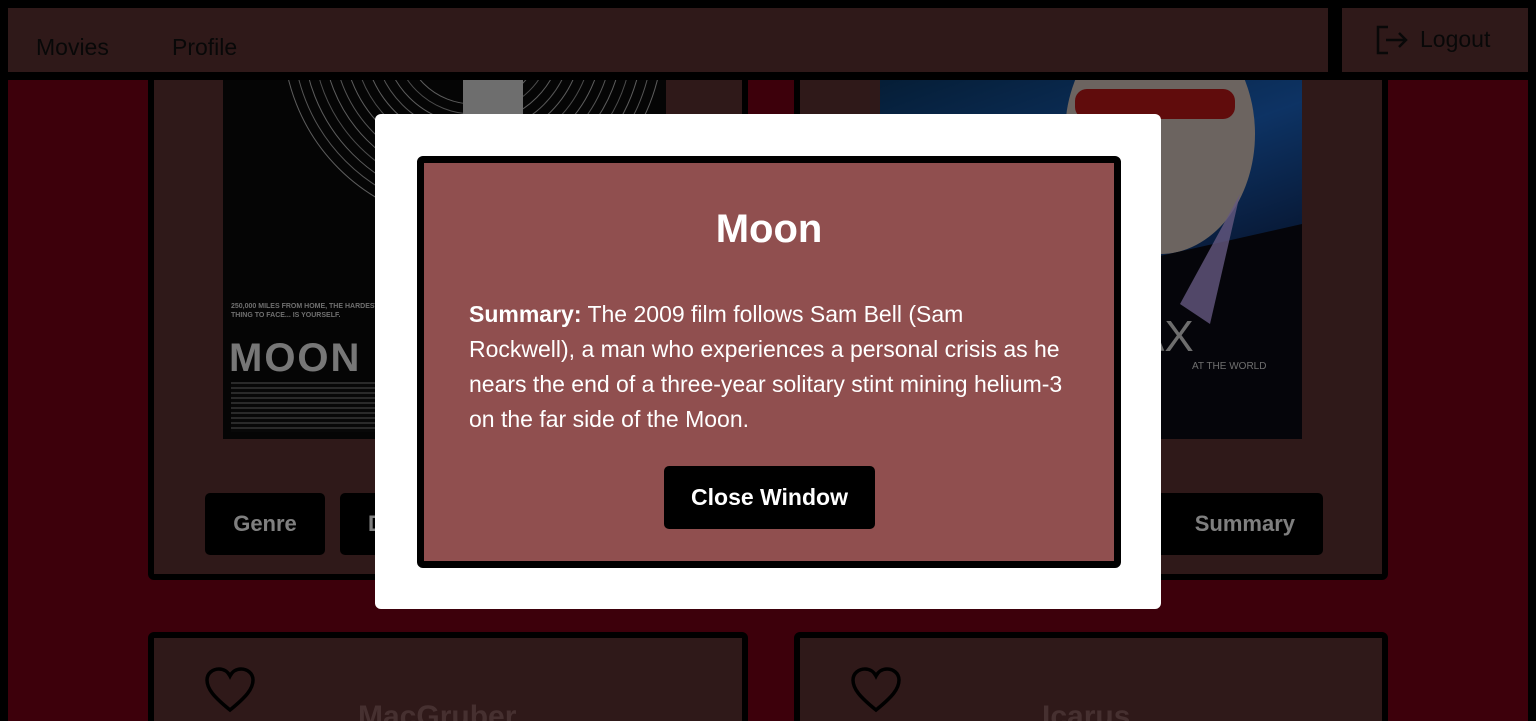  Describe the element at coordinates (769, 229) in the screenshot. I see `modal-title: Moon` at that location.